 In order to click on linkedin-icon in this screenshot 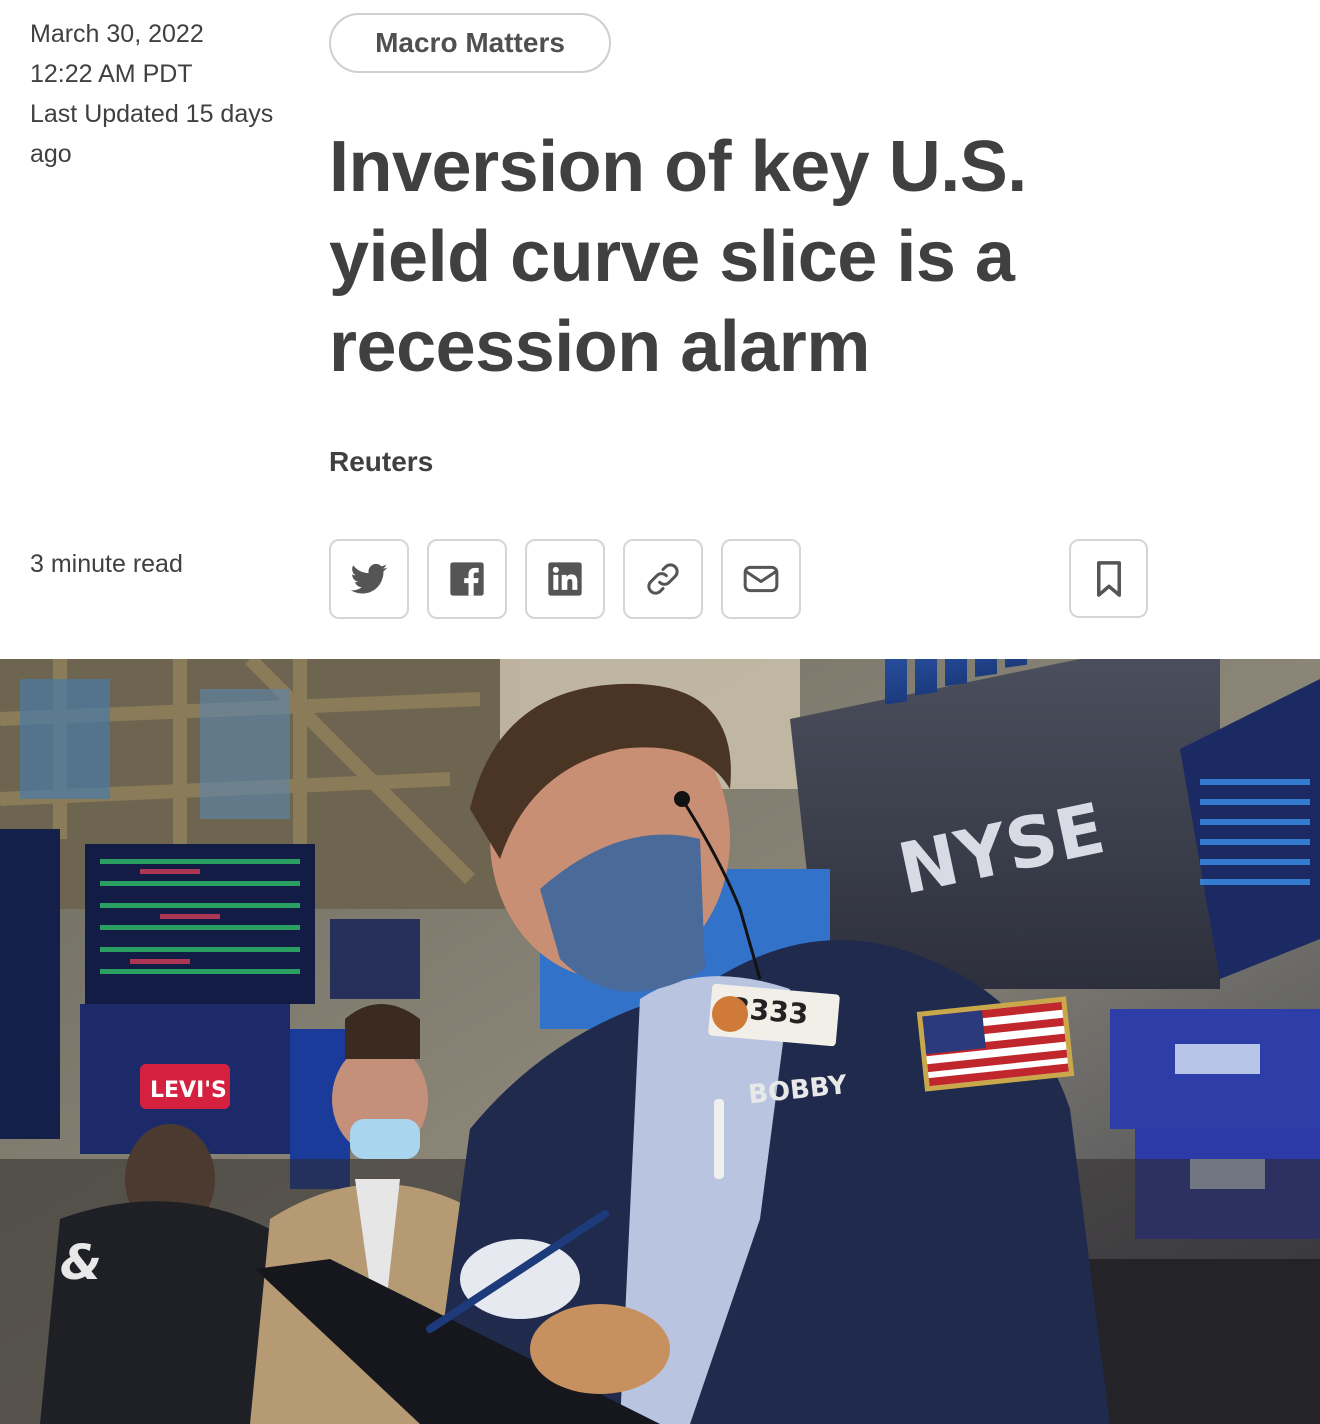, I will do `click(565, 579)`.